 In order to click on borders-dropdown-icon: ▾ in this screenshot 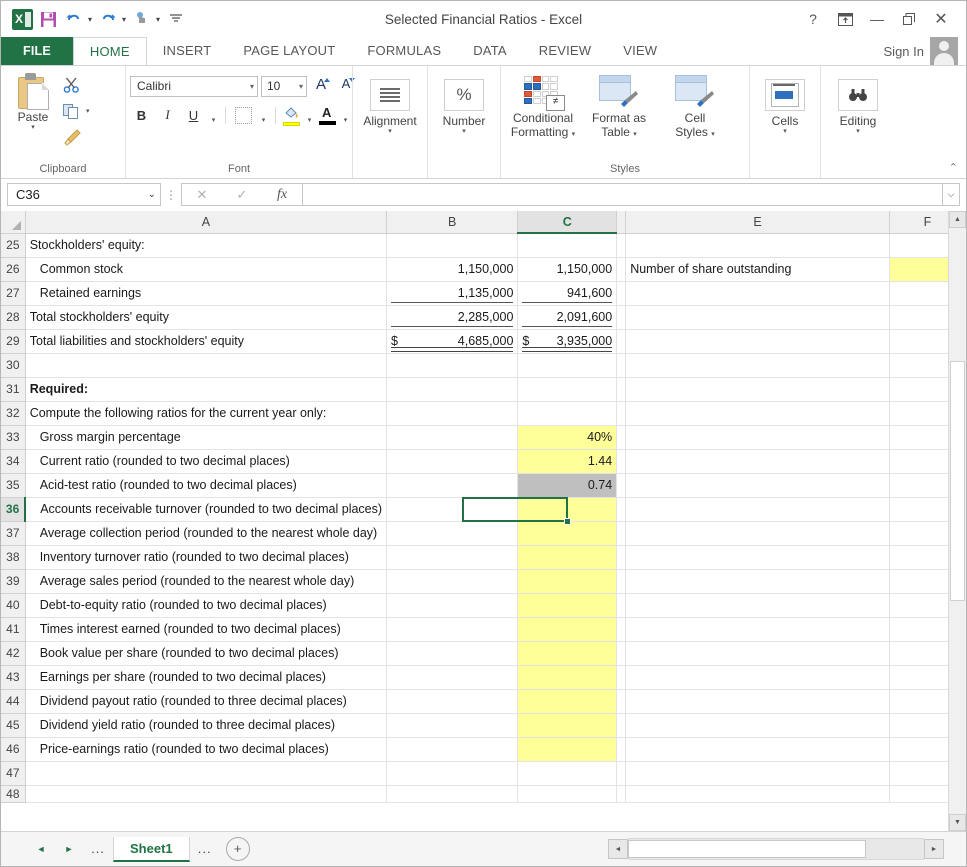, I will do `click(263, 115)`.